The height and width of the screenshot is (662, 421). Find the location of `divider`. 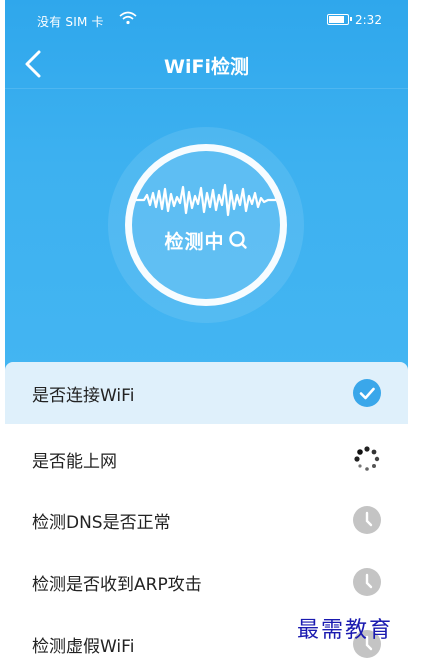

divider is located at coordinates (206, 88).